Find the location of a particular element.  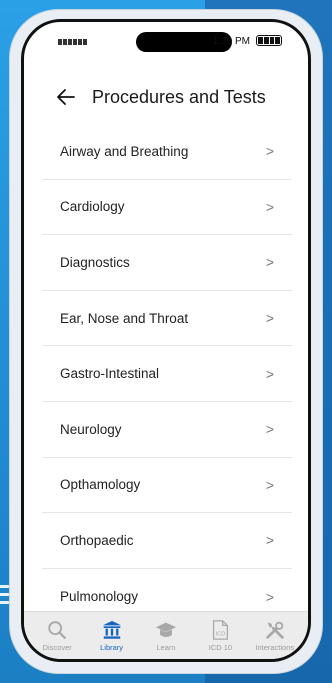

tab-discover: Discover is located at coordinates (57, 635).